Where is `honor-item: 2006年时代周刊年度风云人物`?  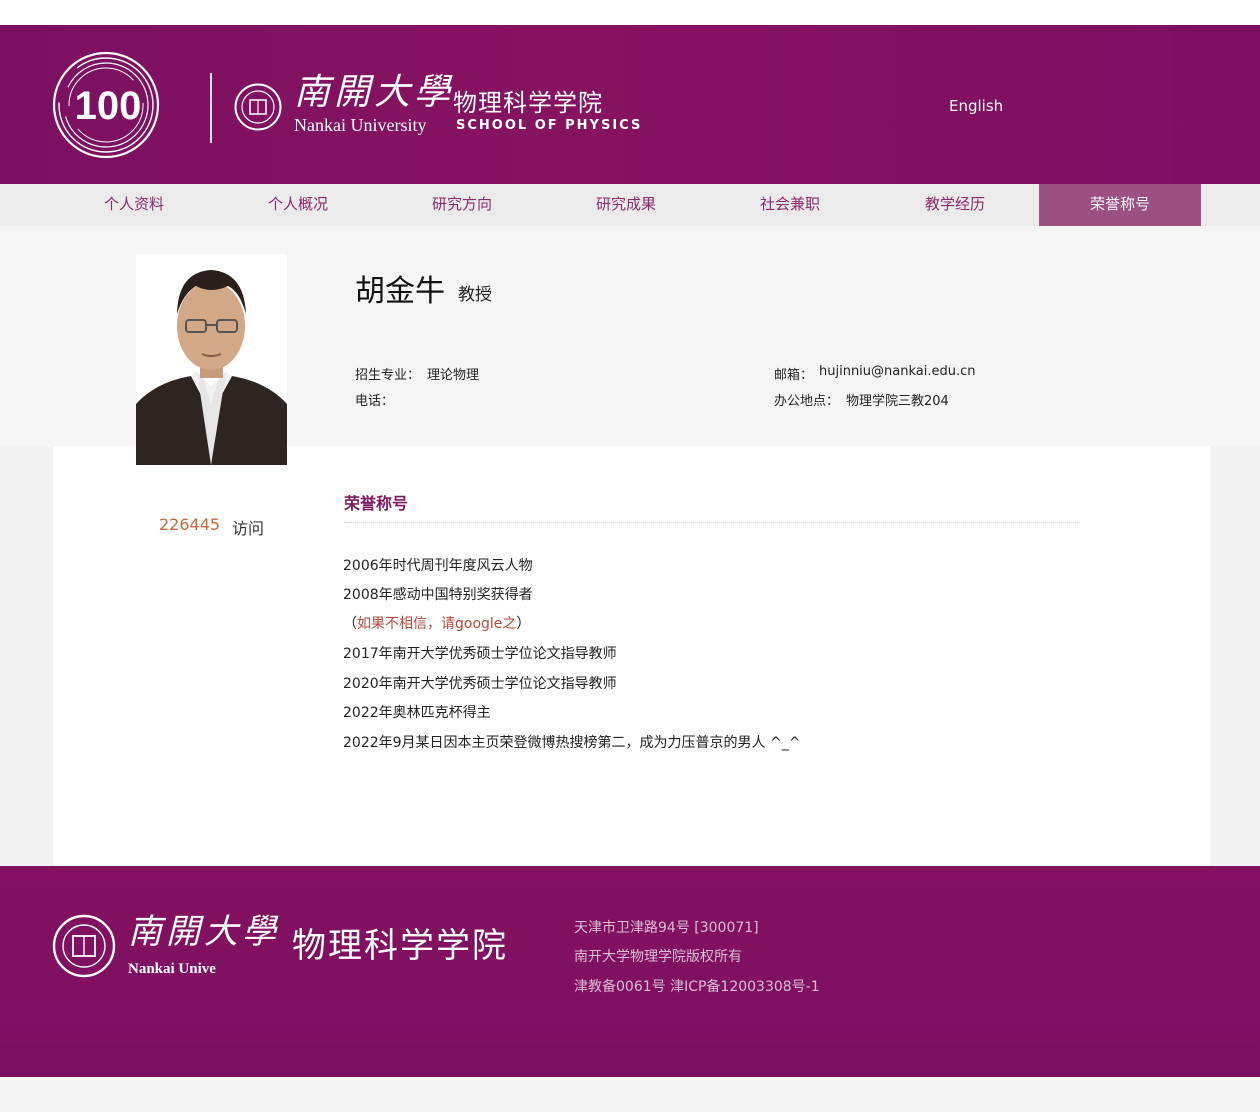
honor-item: 2006年时代周刊年度风云人物 is located at coordinates (438, 566).